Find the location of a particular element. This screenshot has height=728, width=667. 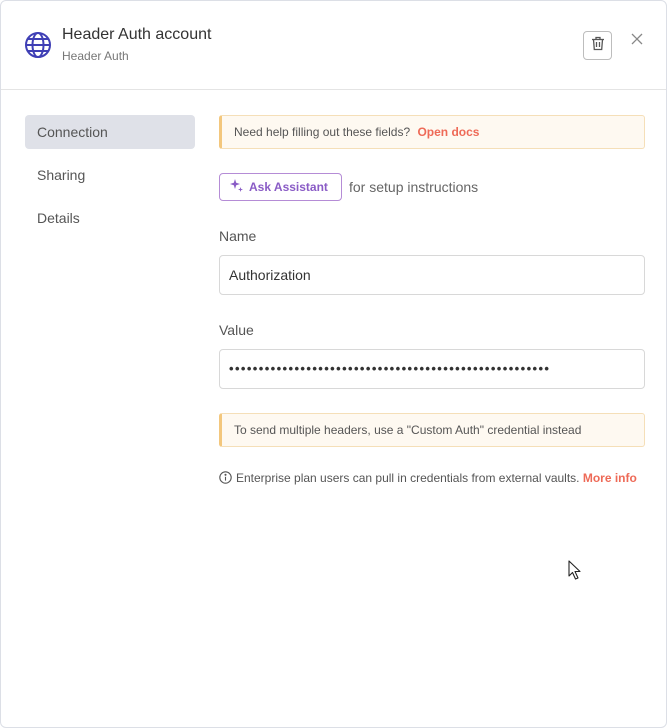

sidebar-item-connection: Connection is located at coordinates (110, 132).